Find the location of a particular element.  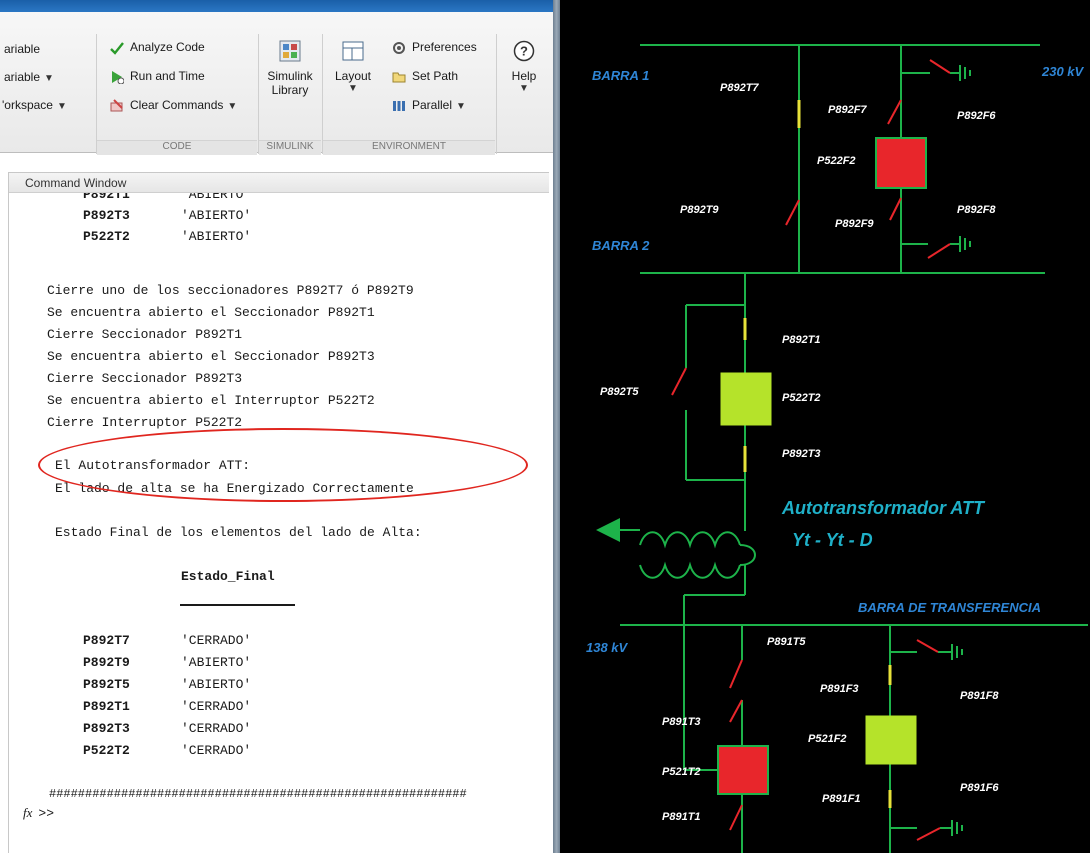

help-button: ? Help ▼ is located at coordinates (524, 67).